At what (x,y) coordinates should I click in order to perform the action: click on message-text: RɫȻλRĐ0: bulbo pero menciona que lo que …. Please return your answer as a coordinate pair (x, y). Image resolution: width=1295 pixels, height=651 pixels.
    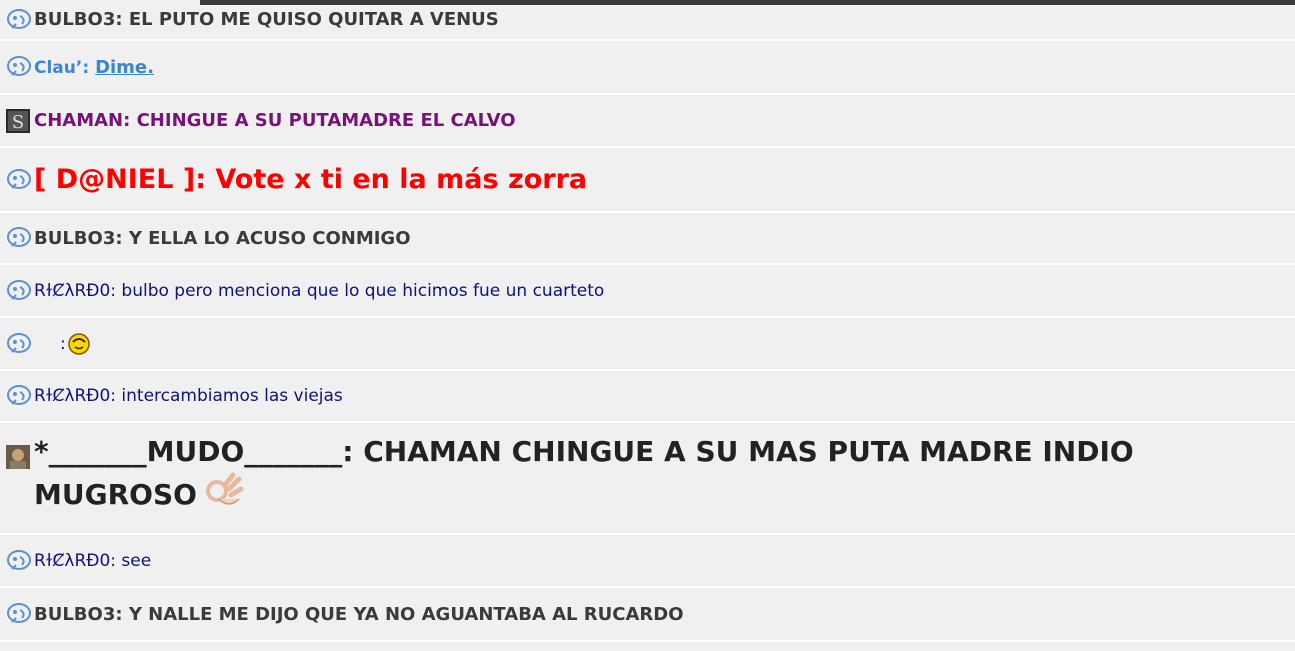
    Looking at the image, I should click on (319, 290).